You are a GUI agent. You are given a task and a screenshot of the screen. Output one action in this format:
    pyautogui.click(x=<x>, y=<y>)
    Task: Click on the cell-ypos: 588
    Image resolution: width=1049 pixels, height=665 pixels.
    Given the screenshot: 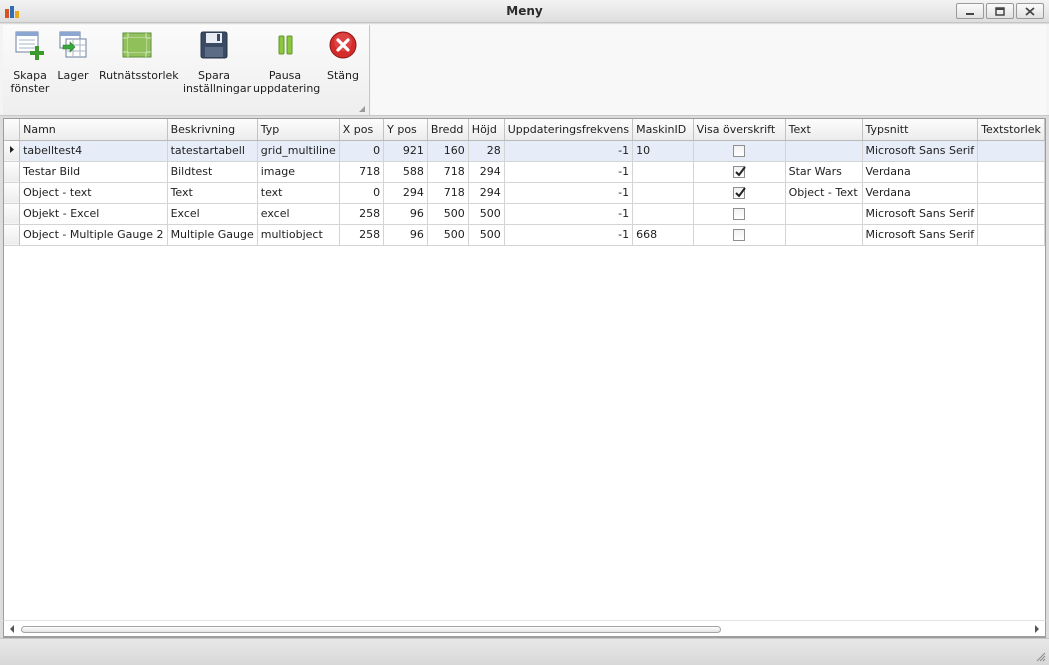 What is the action you would take?
    pyautogui.click(x=405, y=172)
    